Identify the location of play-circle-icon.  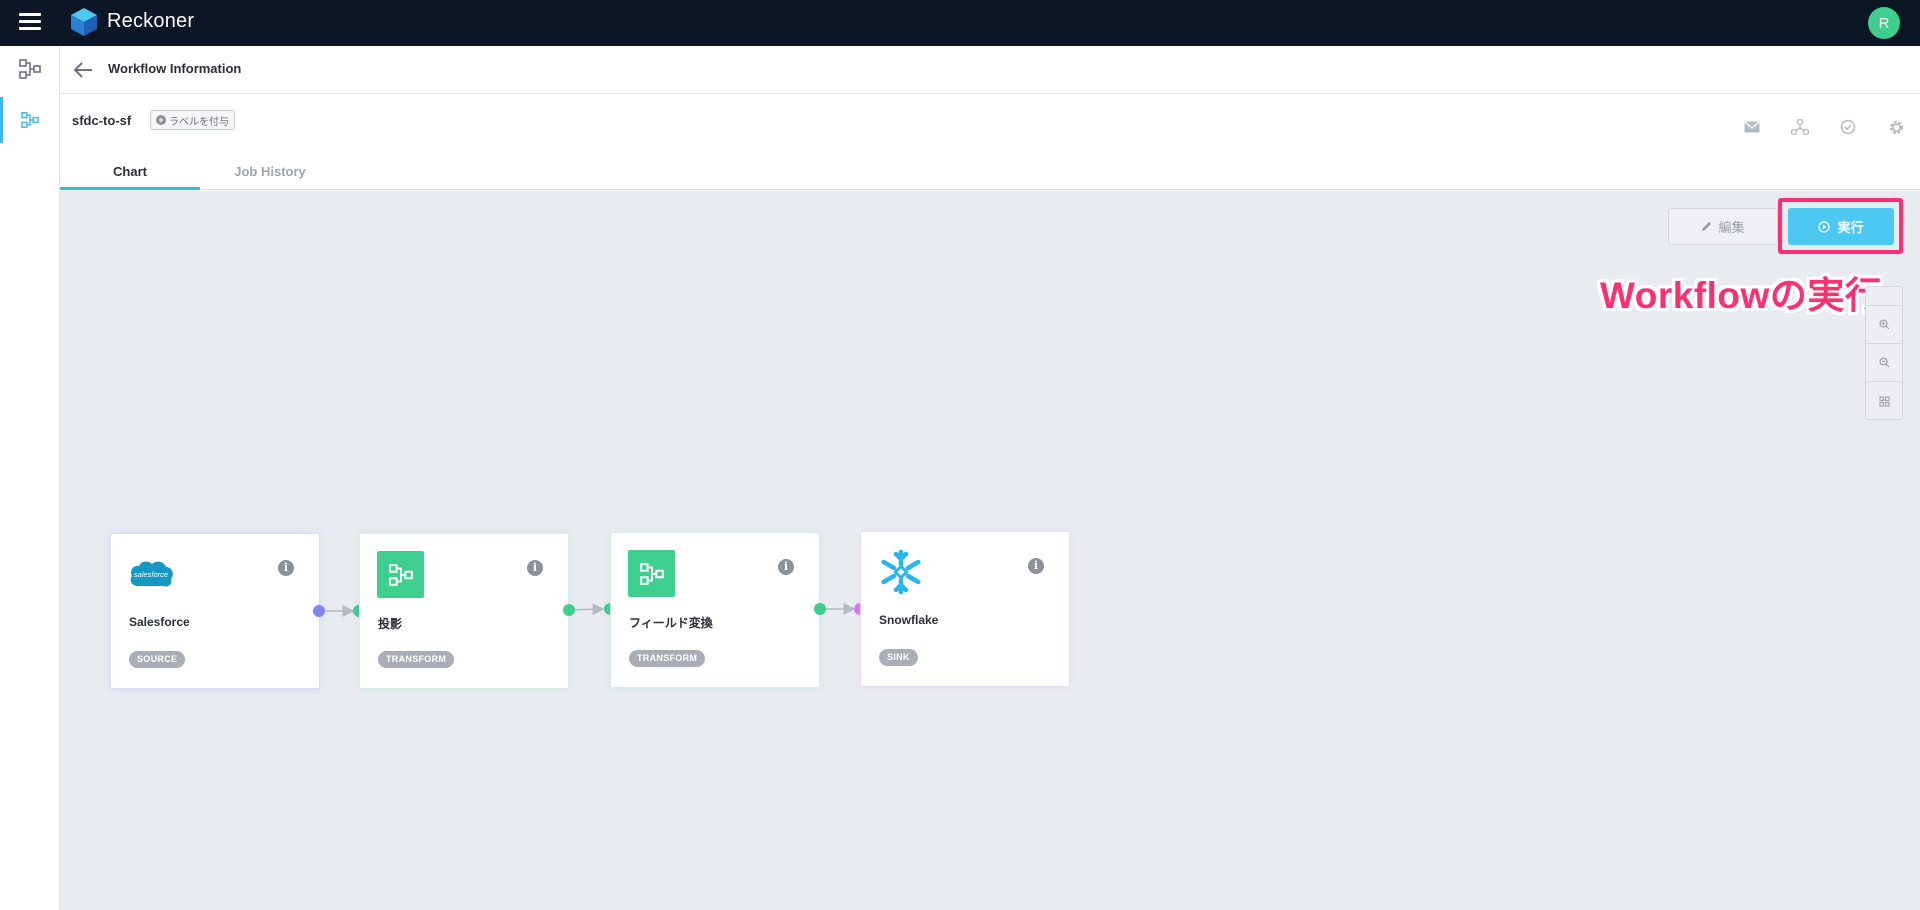
(1824, 226).